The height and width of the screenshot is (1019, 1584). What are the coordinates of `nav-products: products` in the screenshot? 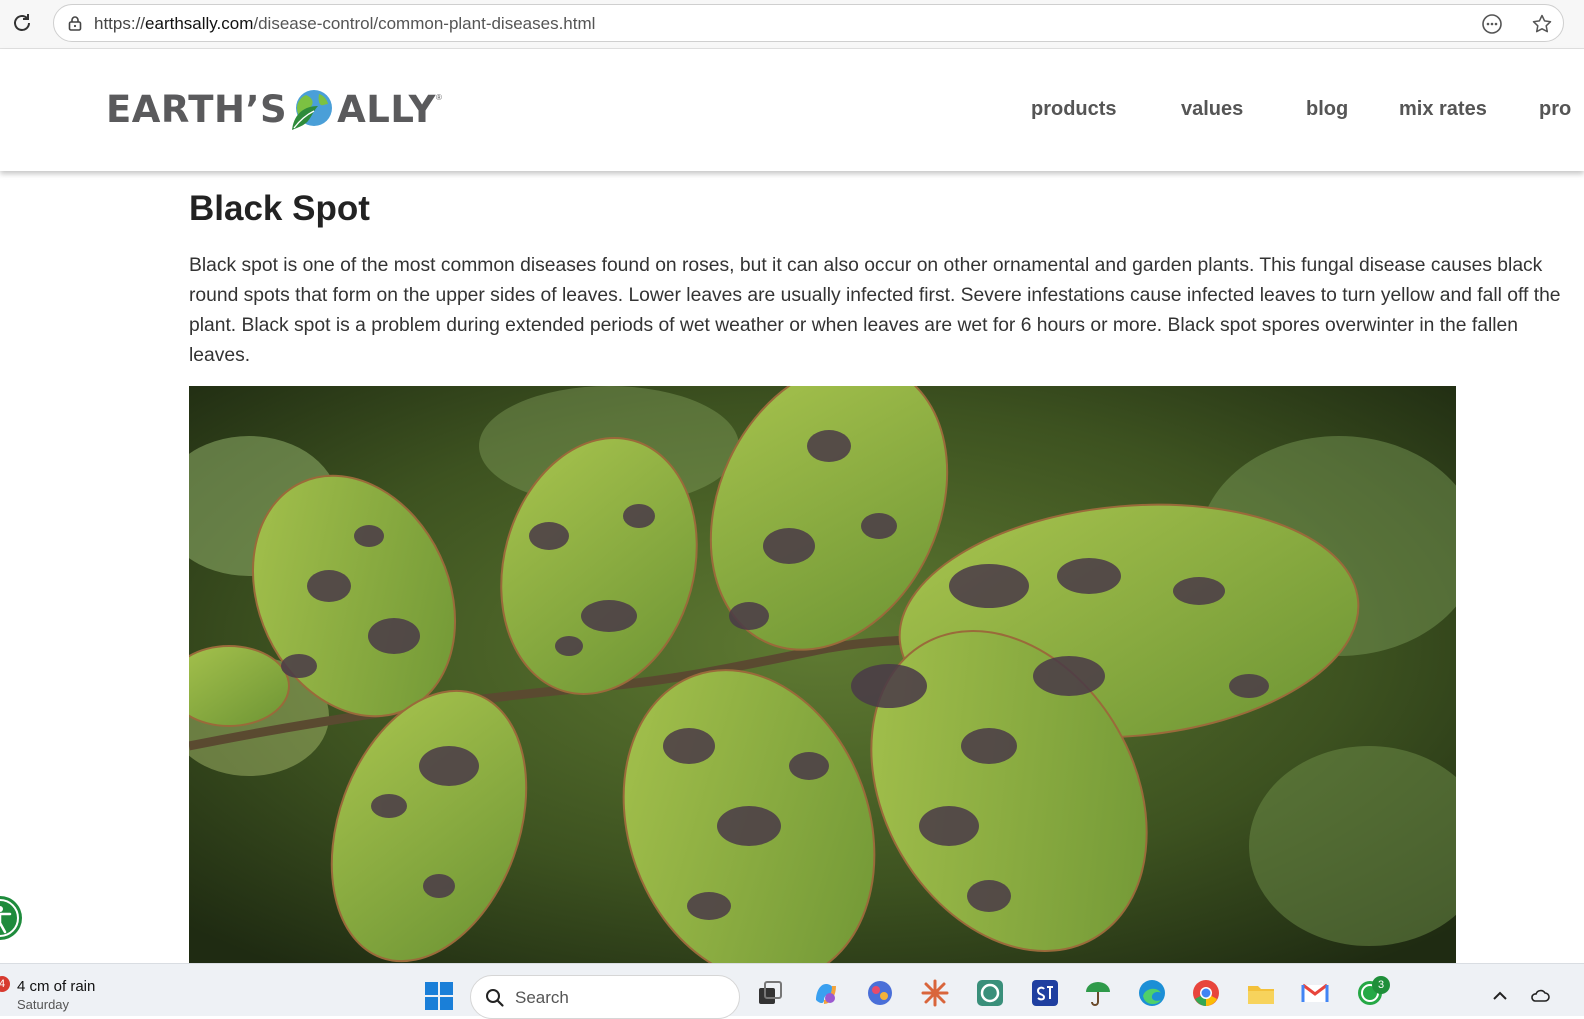 It's located at (1074, 109).